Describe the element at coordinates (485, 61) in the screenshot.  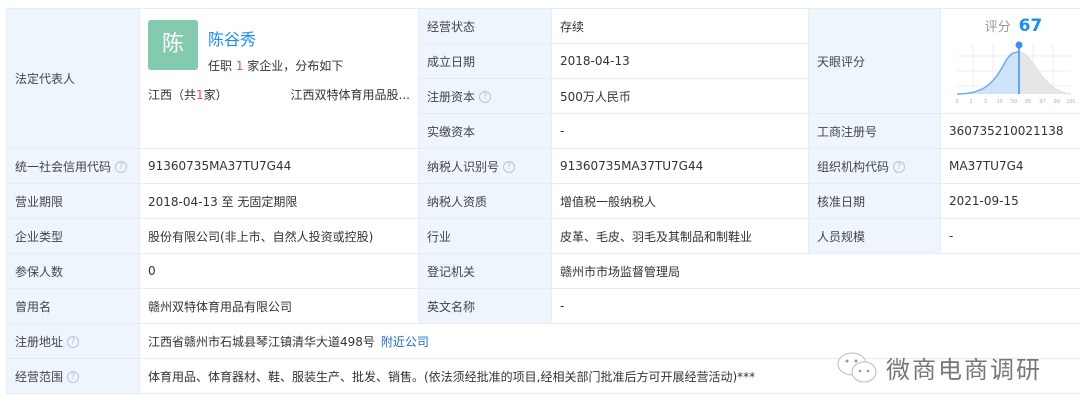
I see `label-established: 成立日期` at that location.